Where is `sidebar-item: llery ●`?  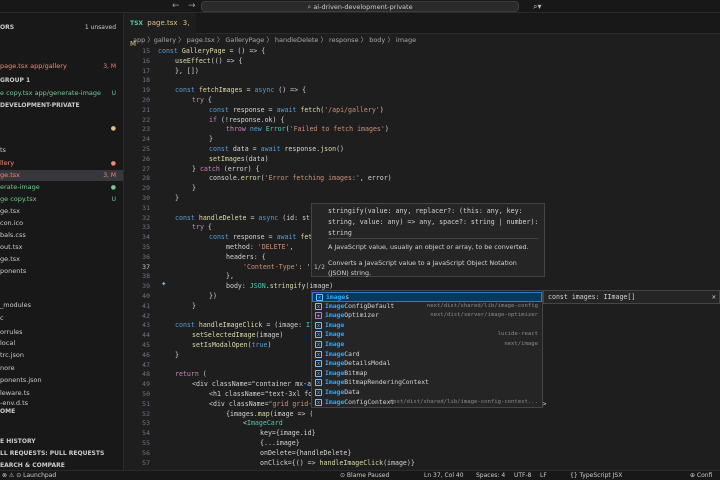
sidebar-item: llery ● is located at coordinates (61, 163).